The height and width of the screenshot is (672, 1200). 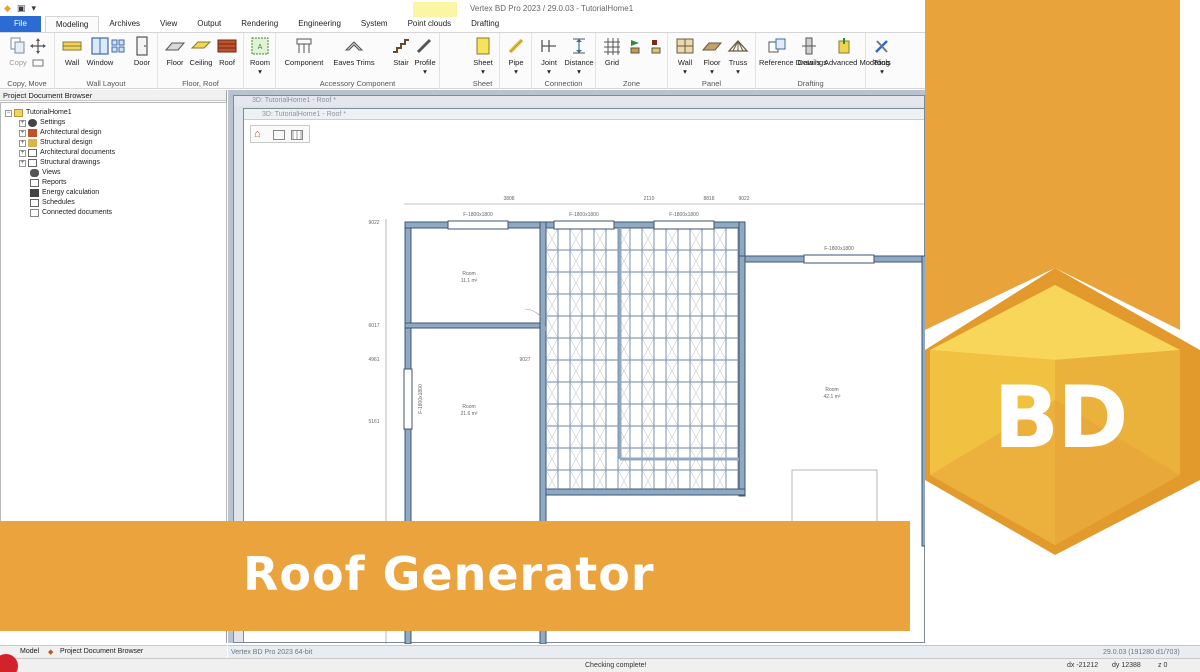 I want to click on group-tools: Tools ▾, so click(x=882, y=61).